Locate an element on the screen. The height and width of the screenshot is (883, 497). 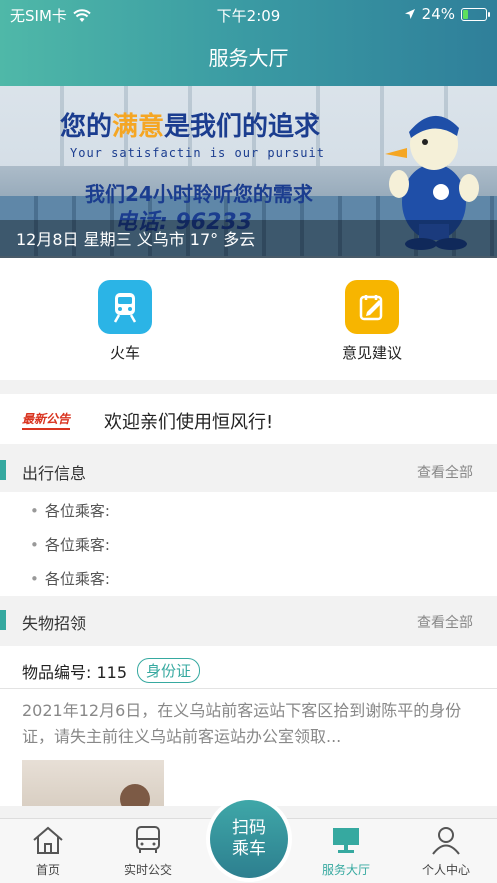
trip-info-view-all-link: 查看全部 is located at coordinates (445, 472).